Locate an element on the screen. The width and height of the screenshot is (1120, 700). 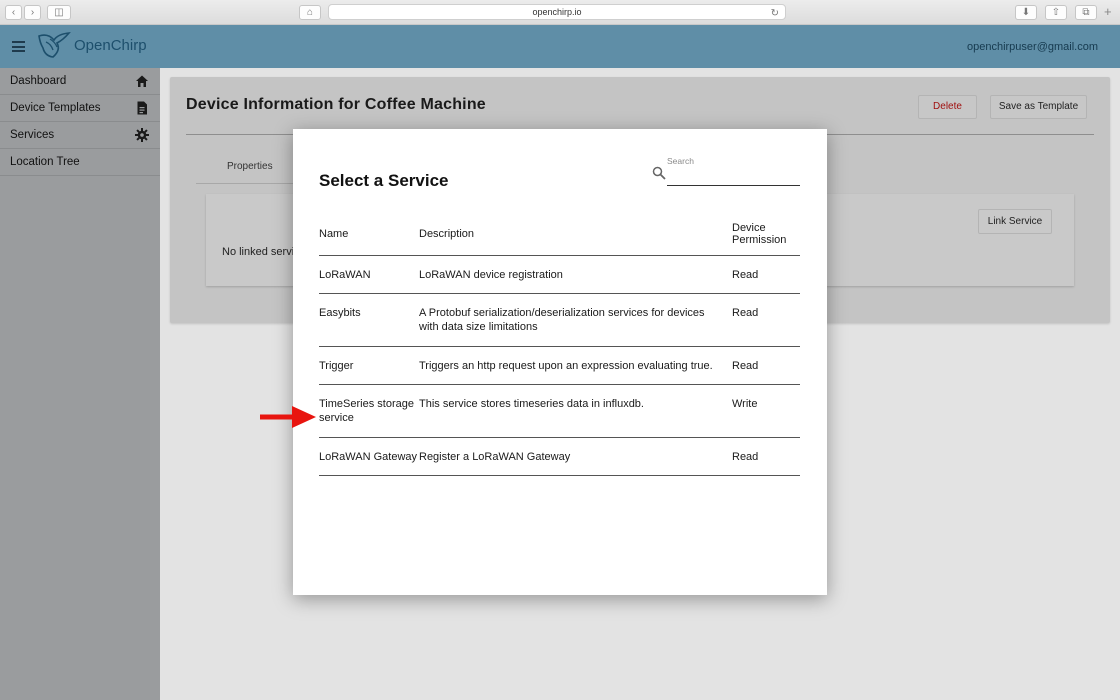
service-permission: Write is located at coordinates (766, 411).